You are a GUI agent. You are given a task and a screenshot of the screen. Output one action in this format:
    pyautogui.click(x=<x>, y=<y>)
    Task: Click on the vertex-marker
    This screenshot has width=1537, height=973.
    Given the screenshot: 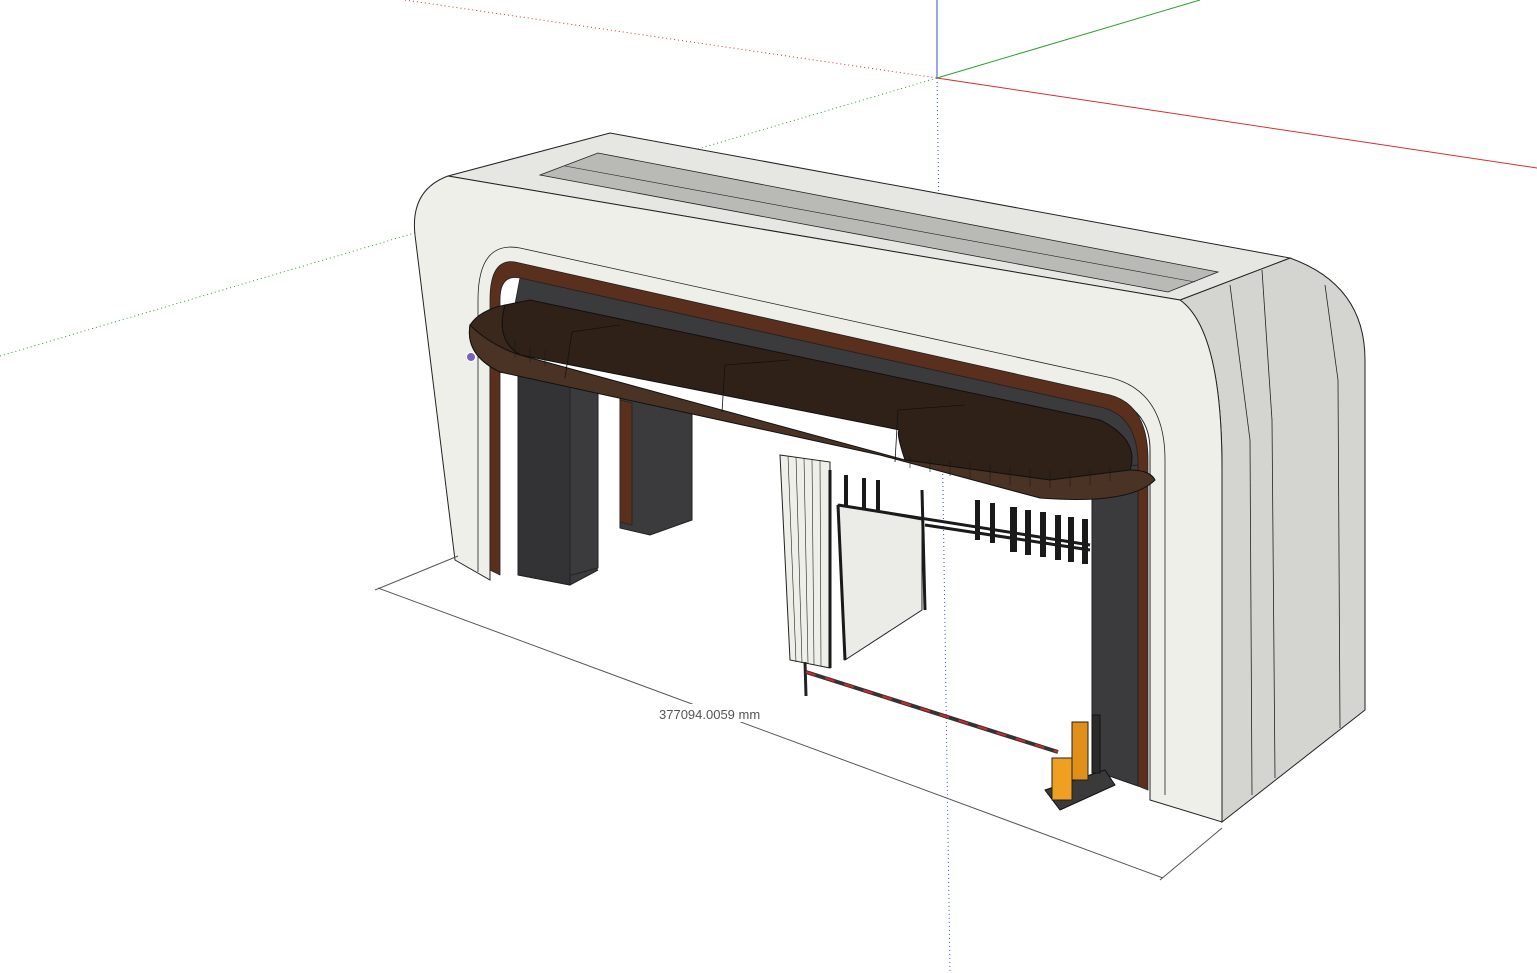 What is the action you would take?
    pyautogui.click(x=471, y=357)
    